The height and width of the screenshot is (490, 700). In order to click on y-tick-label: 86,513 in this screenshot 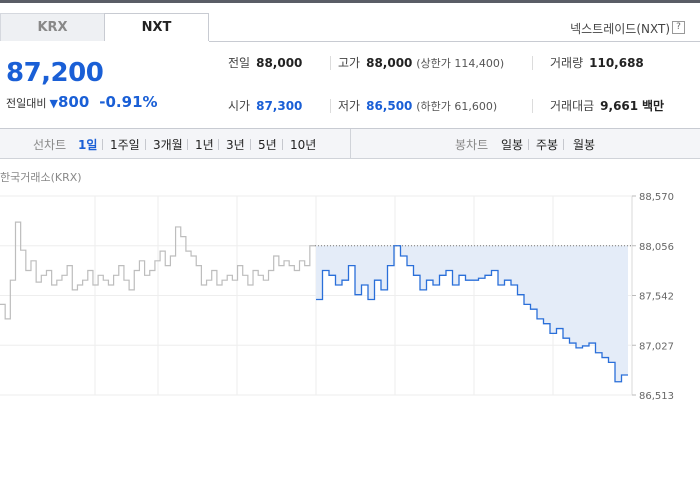, I will do `click(656, 396)`.